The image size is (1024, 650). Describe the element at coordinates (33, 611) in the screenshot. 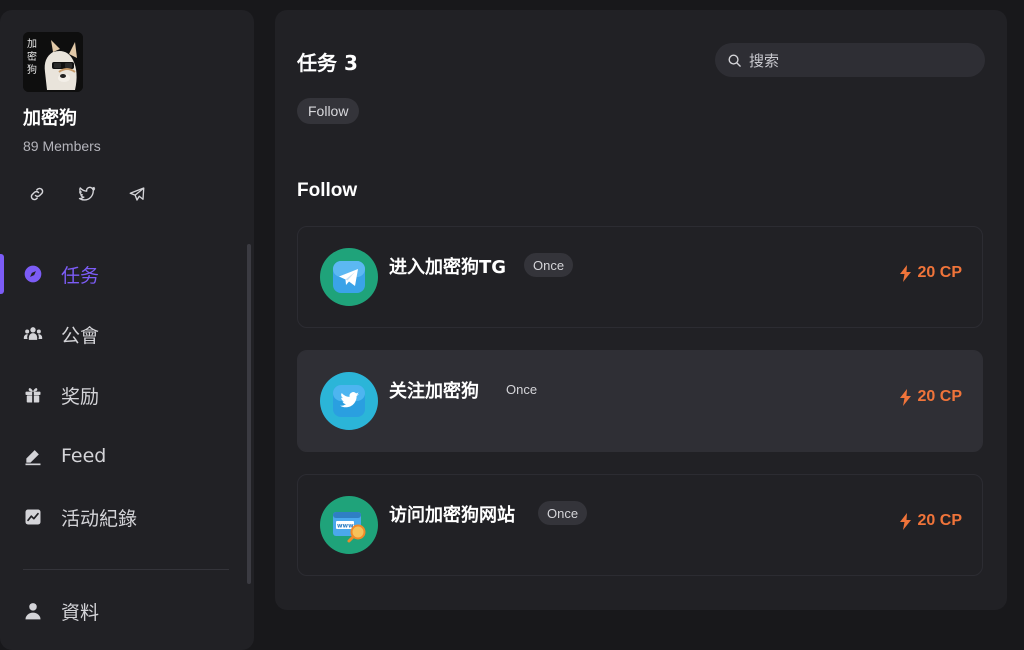

I see `user-icon` at that location.